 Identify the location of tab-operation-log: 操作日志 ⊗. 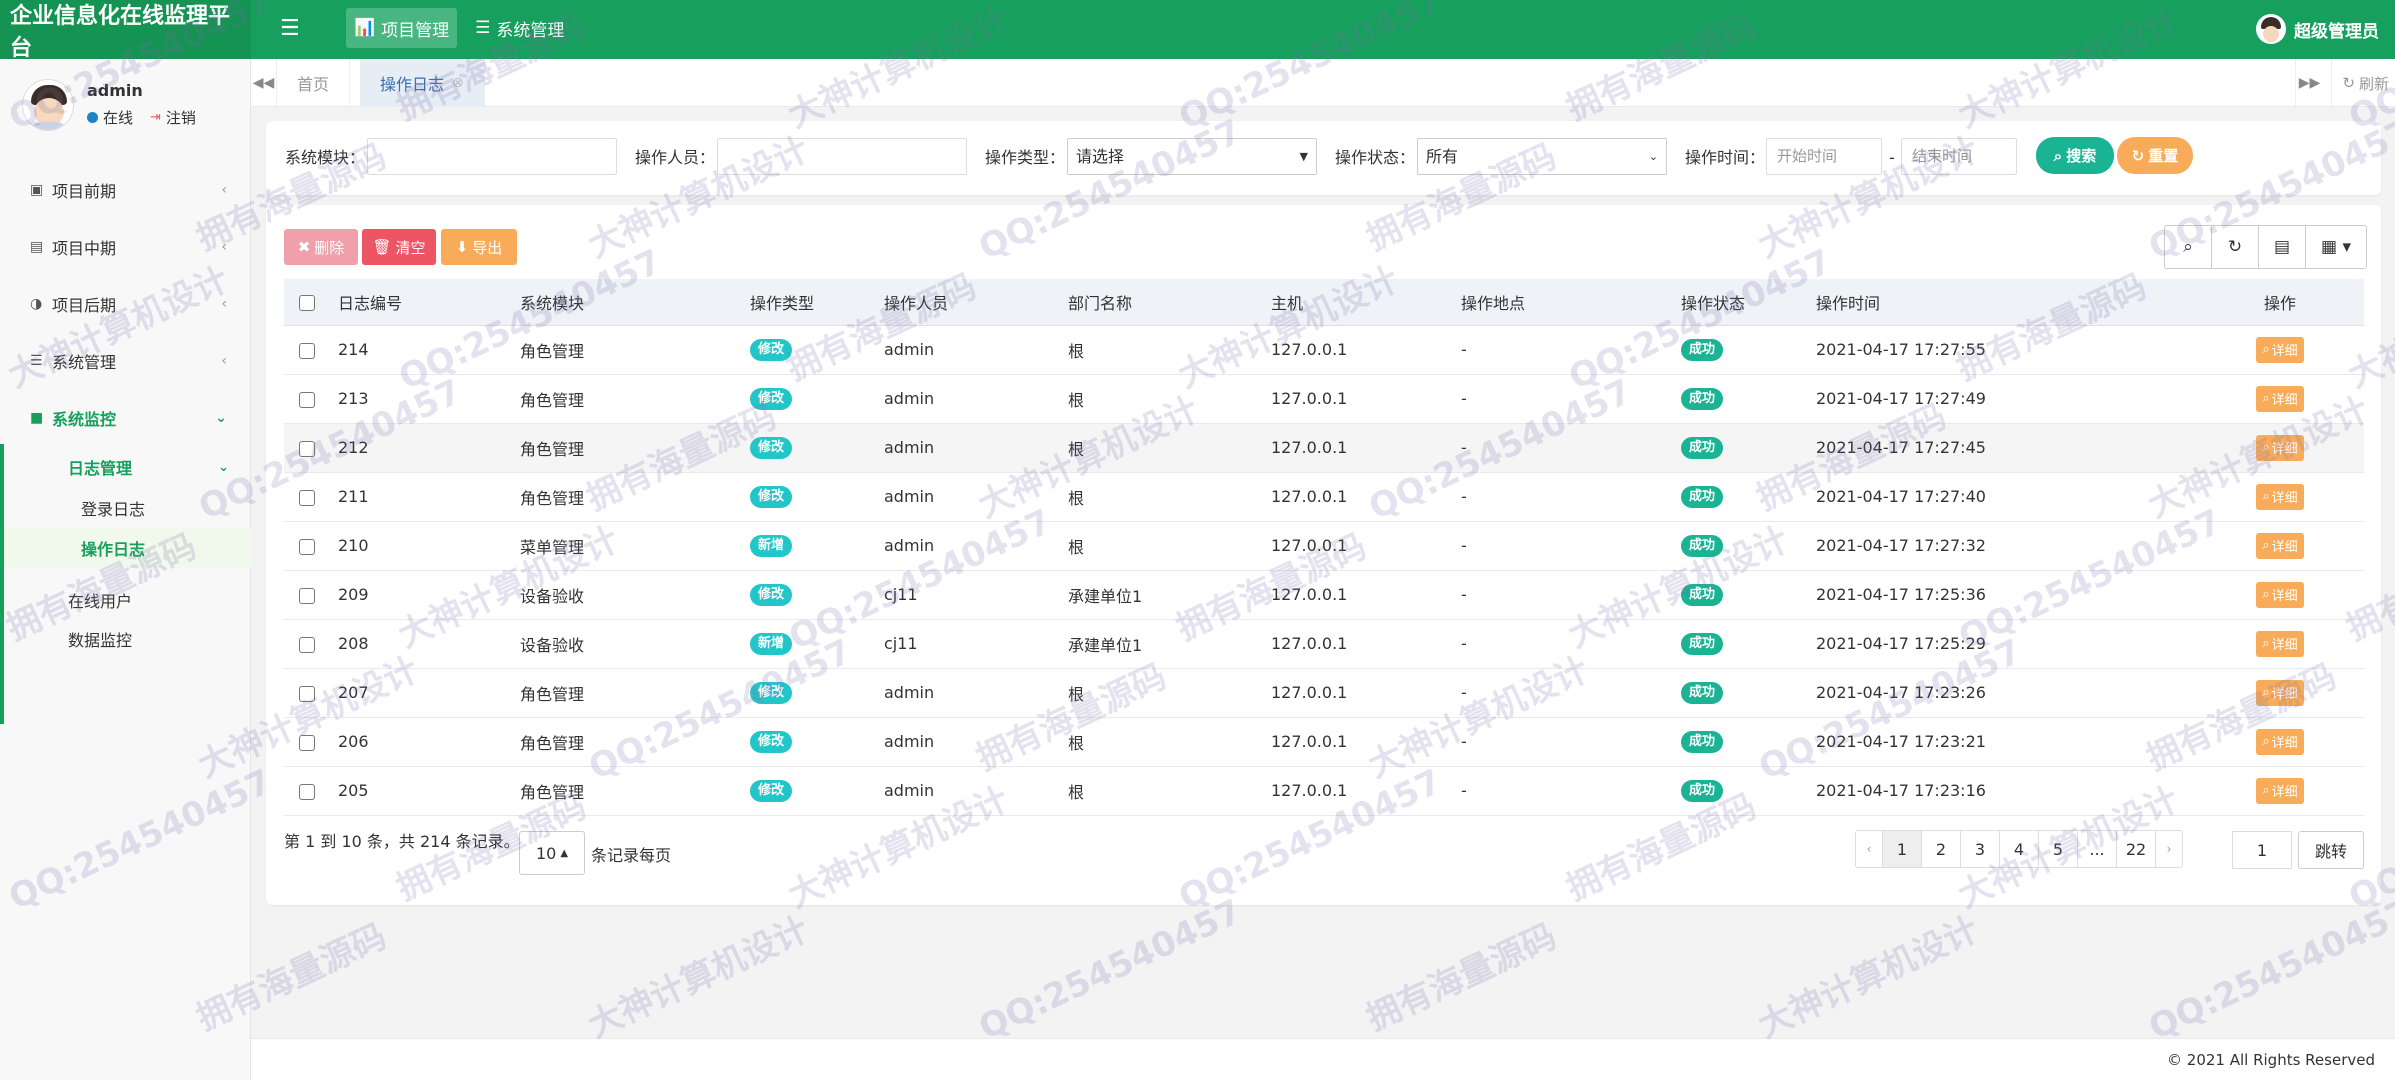
(422, 83).